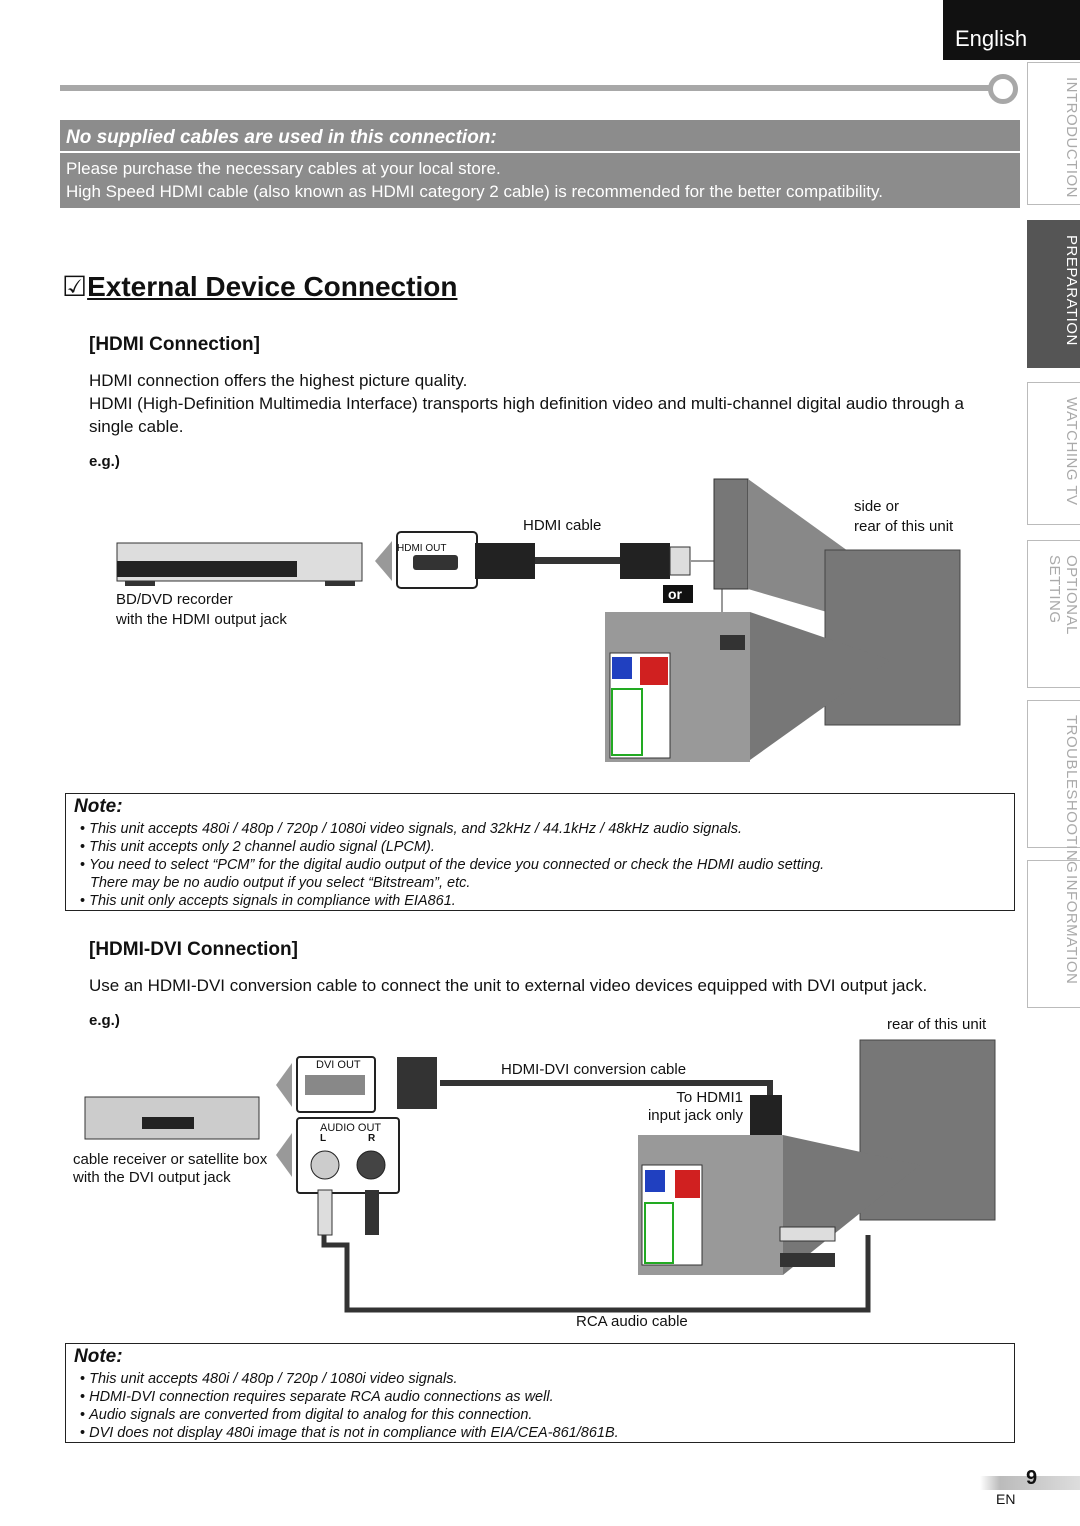 The height and width of the screenshot is (1526, 1080). What do you see at coordinates (372, 1138) in the screenshot?
I see `audio-r-label: R` at bounding box center [372, 1138].